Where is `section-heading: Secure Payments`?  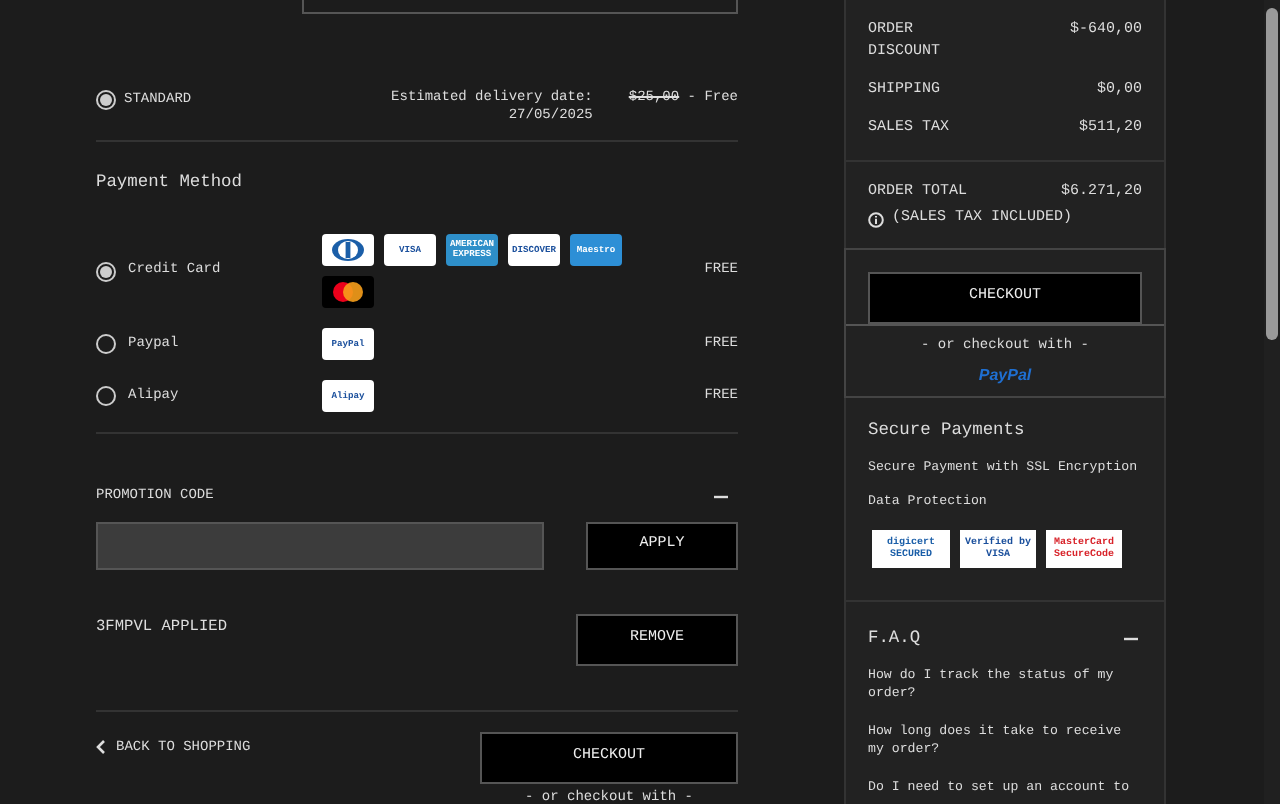 section-heading: Secure Payments is located at coordinates (947, 431).